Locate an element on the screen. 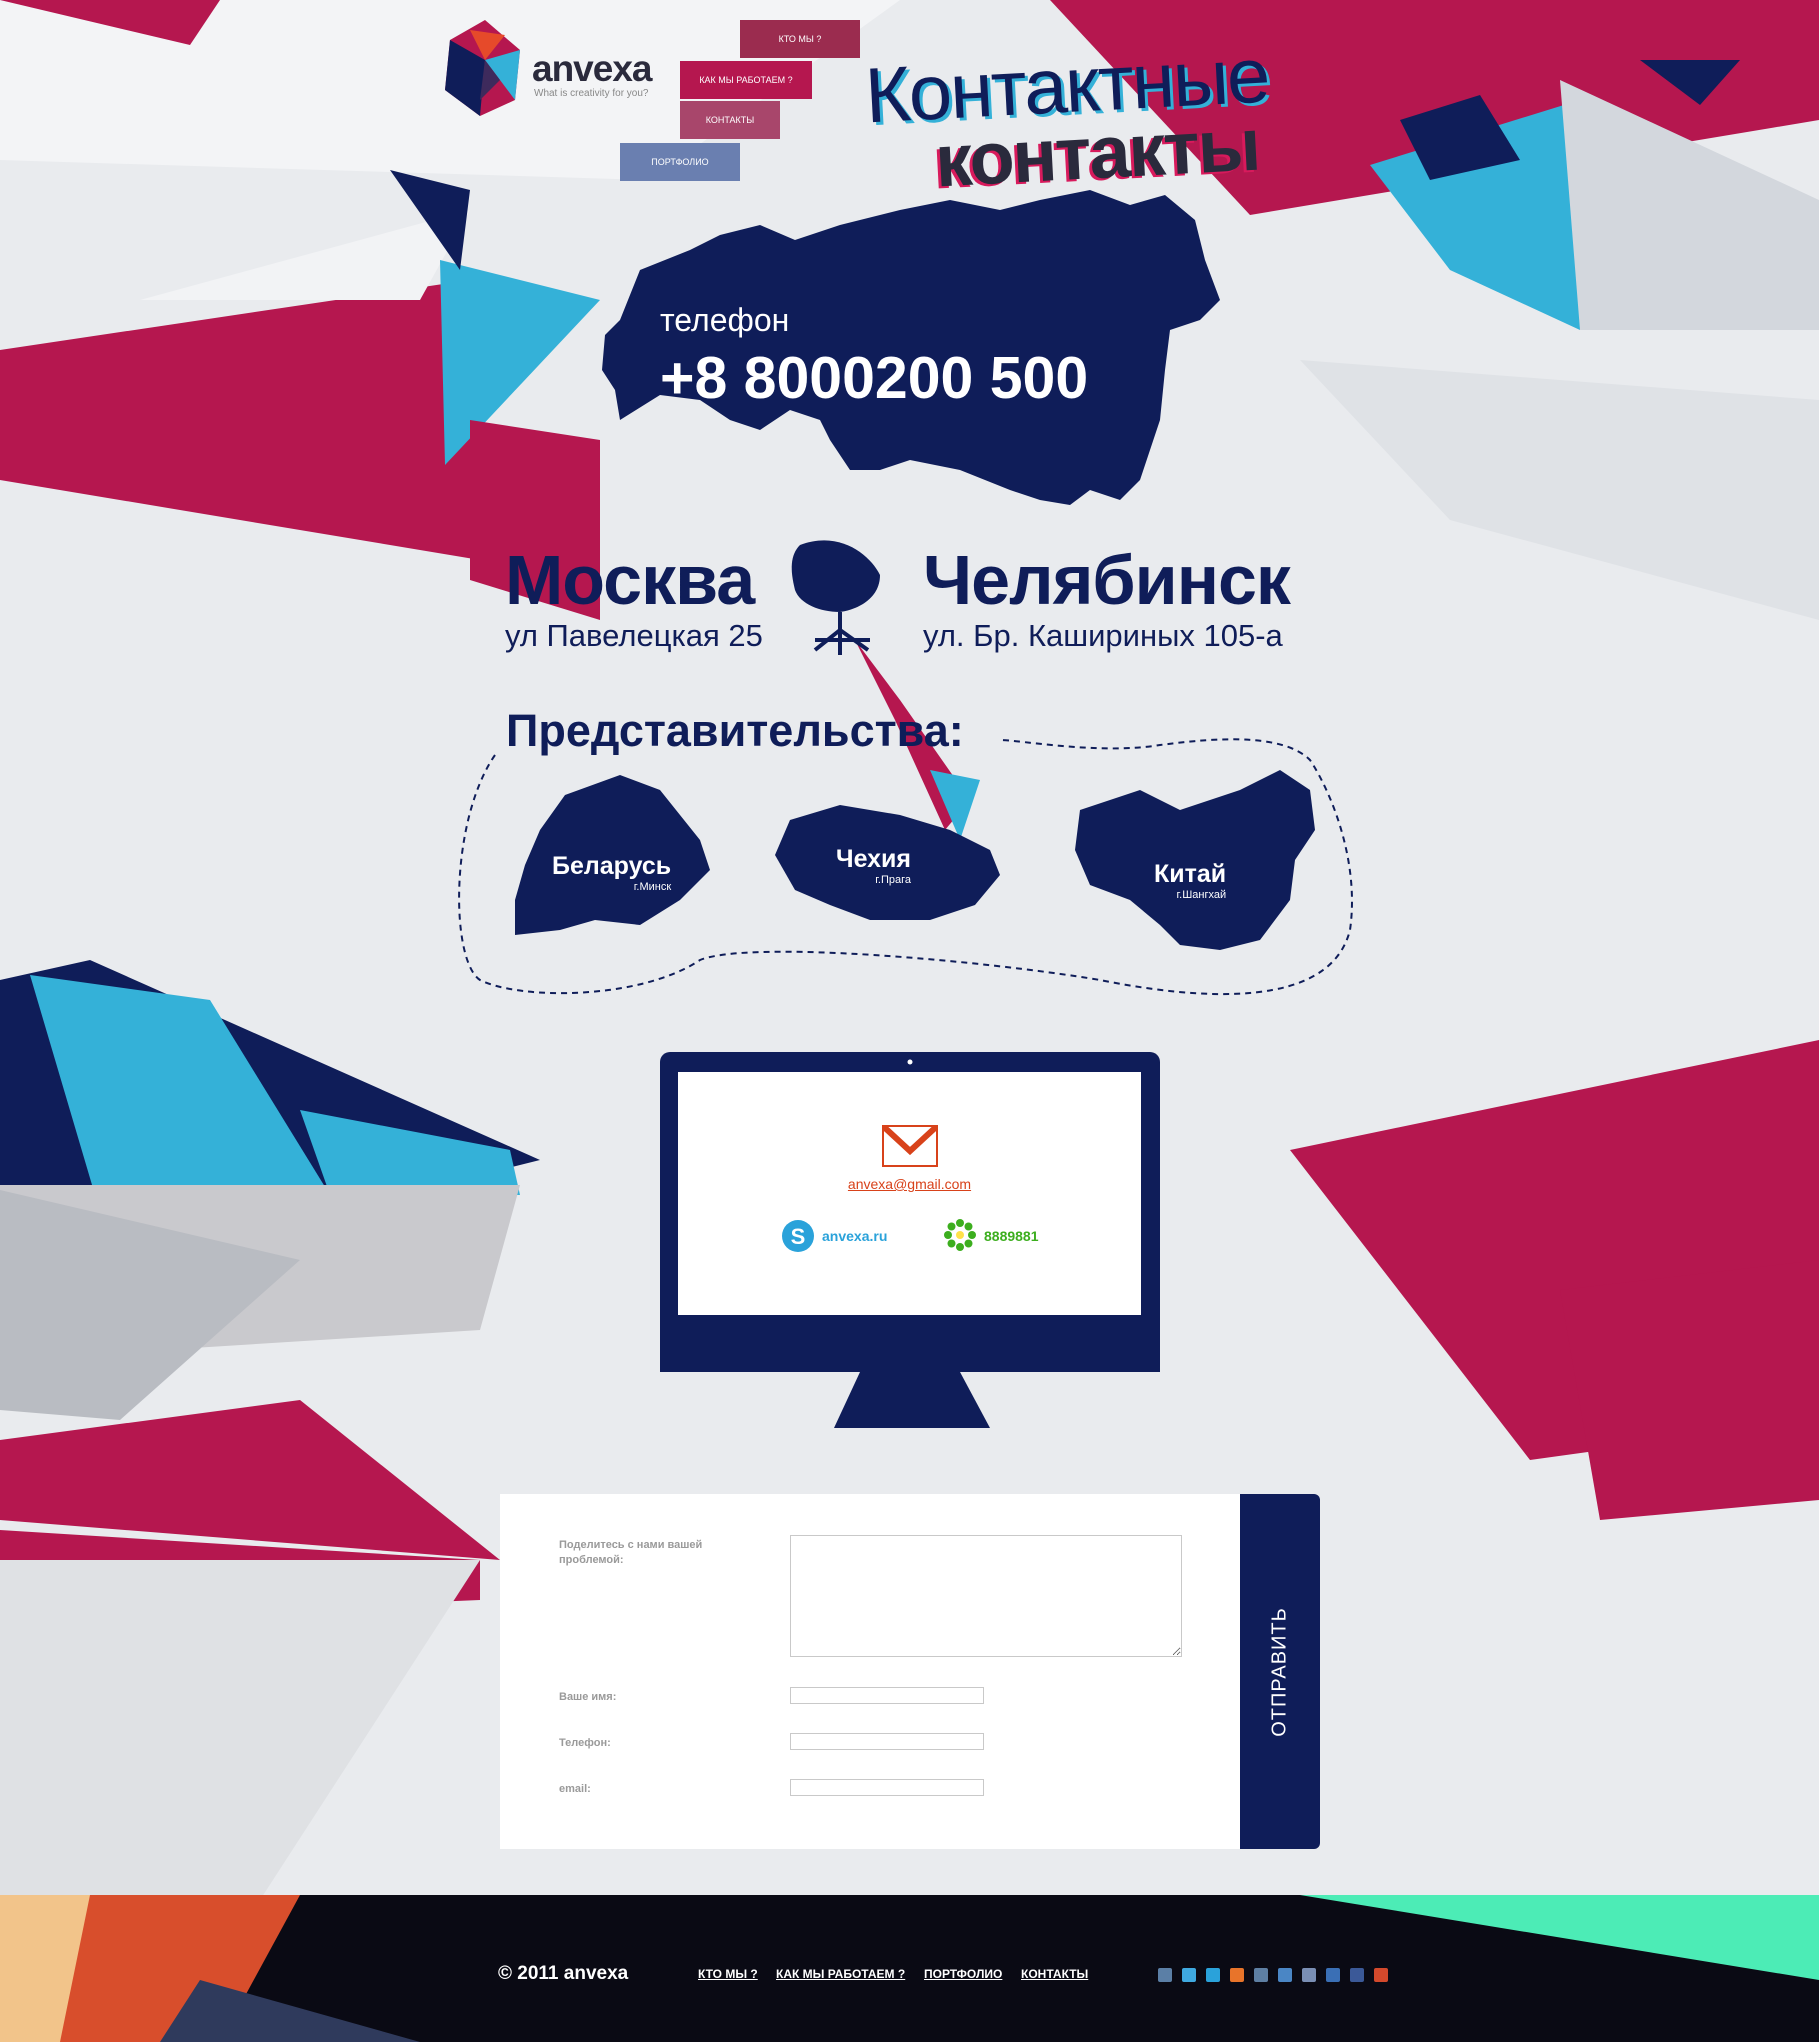  facebook-icon is located at coordinates (1357, 1975).